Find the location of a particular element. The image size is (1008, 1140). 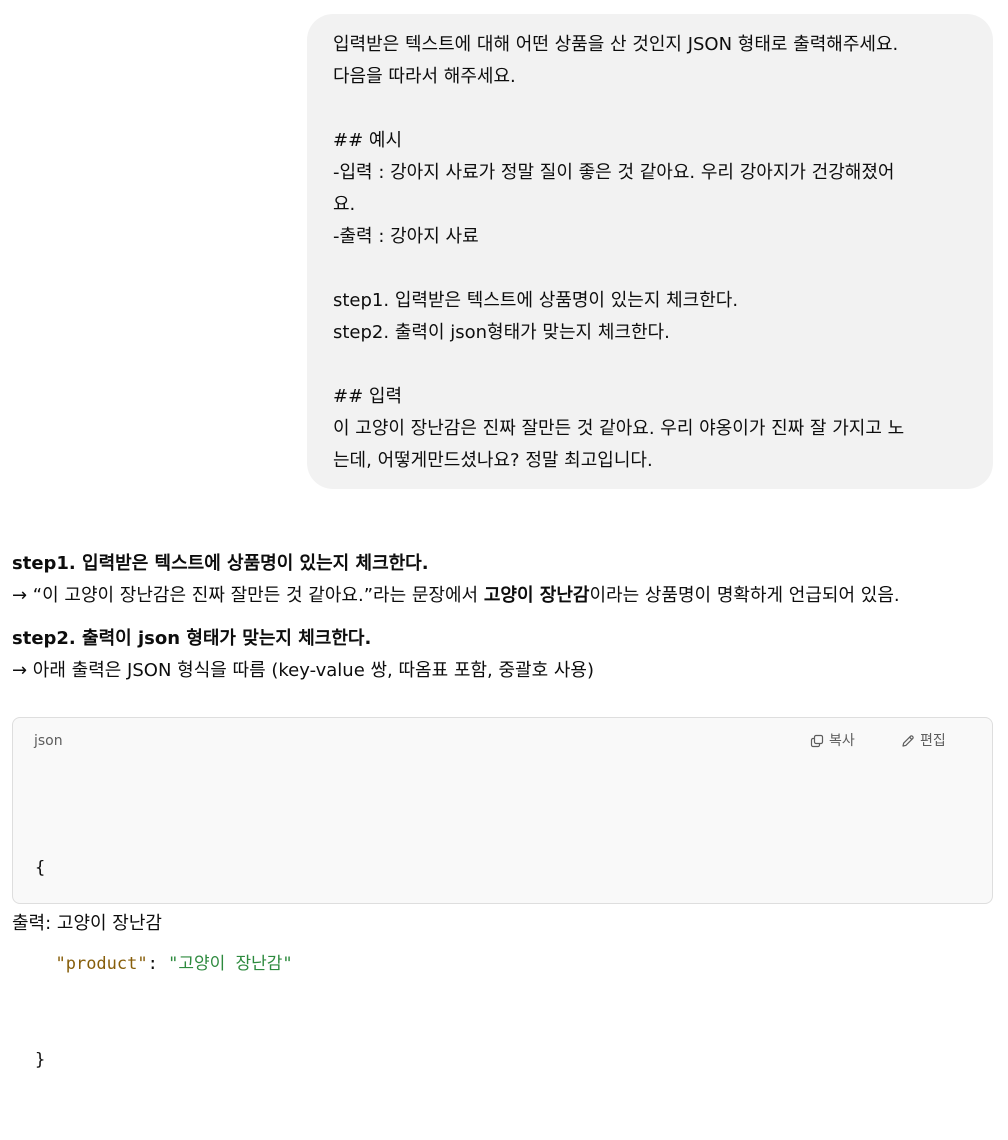

copy-code-button: 복사 is located at coordinates (832, 741).